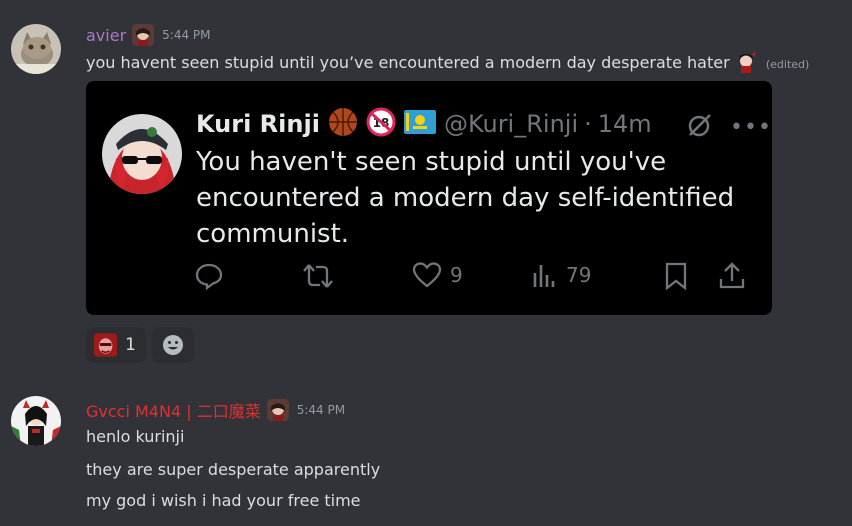 The image size is (852, 526). I want to click on tweet-avatar, so click(142, 154).